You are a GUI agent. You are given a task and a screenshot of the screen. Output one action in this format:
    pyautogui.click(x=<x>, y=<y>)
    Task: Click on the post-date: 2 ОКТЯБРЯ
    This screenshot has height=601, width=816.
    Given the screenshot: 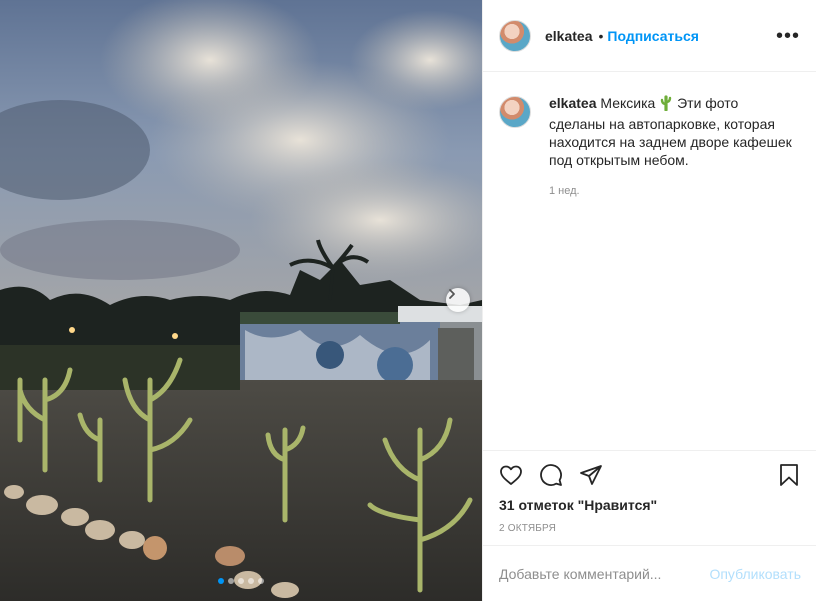 What is the action you would take?
    pyautogui.click(x=528, y=528)
    